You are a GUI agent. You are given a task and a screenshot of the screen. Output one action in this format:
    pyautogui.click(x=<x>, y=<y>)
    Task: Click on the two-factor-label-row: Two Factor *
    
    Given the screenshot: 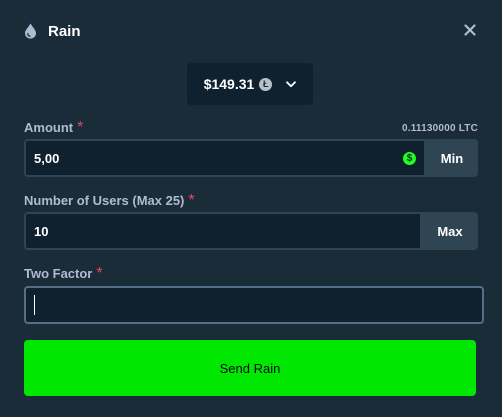 What is the action you would take?
    pyautogui.click(x=251, y=274)
    